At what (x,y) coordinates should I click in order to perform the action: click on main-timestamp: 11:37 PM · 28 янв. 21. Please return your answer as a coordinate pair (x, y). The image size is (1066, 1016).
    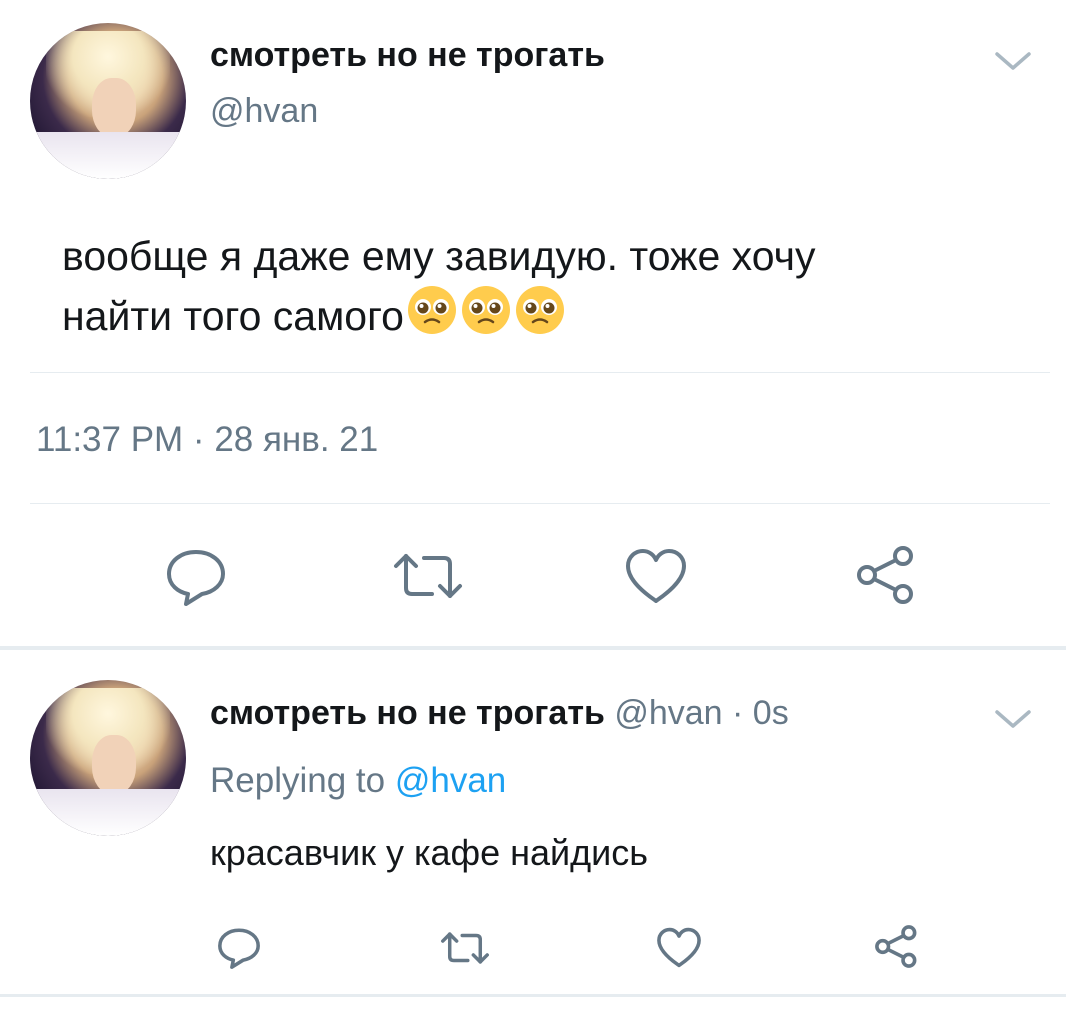
    Looking at the image, I should click on (207, 440).